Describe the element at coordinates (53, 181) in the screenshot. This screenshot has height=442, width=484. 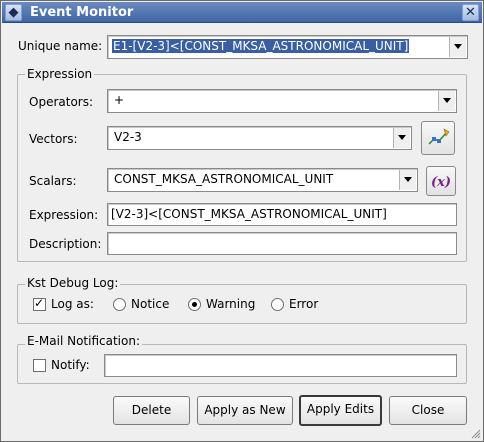
I see `scalars-label: Scalars:` at that location.